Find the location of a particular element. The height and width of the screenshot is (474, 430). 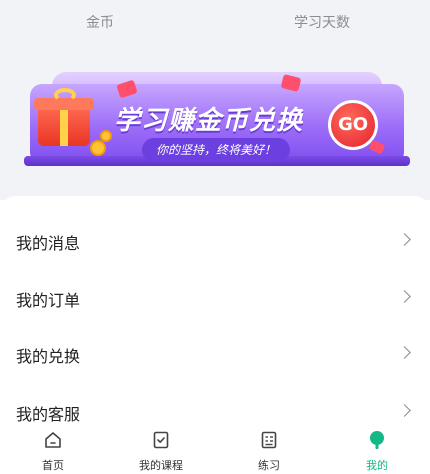

tab-label: 首页 is located at coordinates (53, 465).